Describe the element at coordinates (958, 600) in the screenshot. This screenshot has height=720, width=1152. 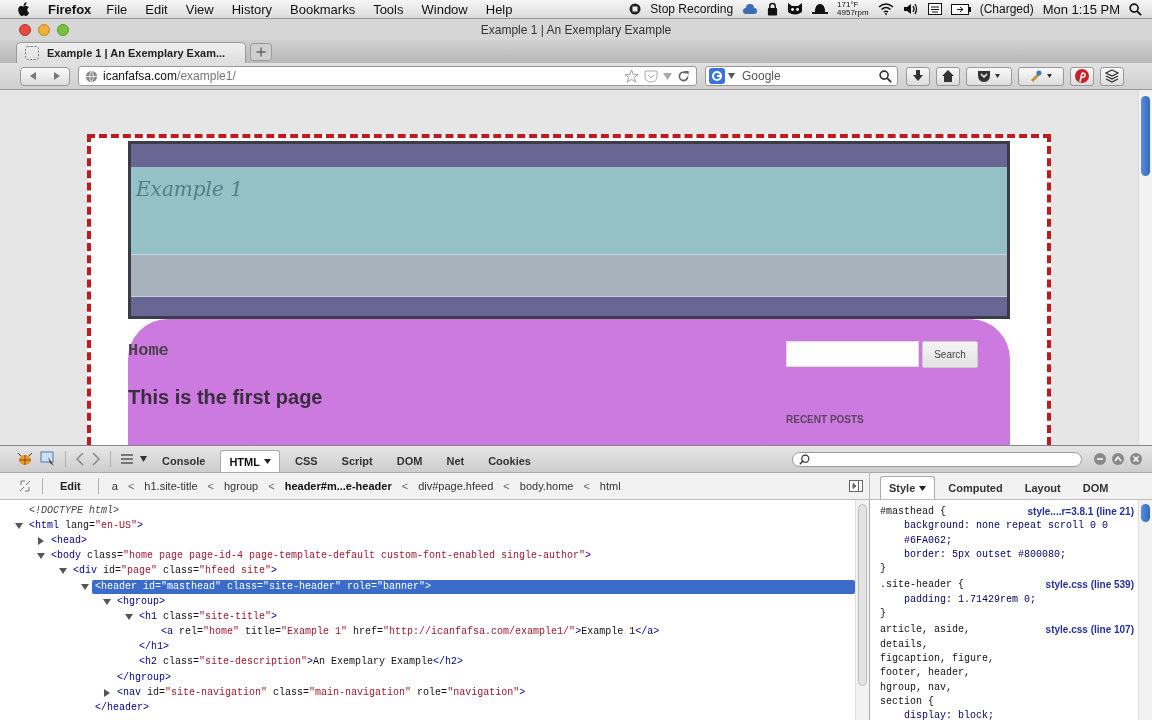
I see `css-declaration: padding: 1.71429rem 0;` at that location.